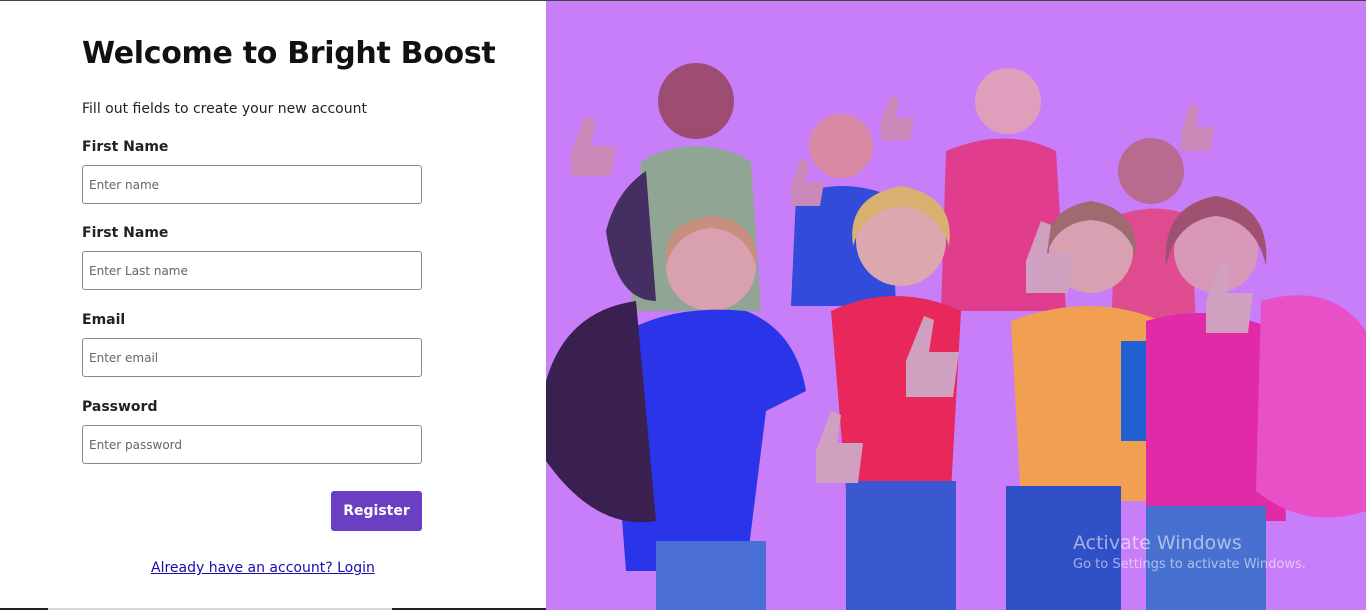 The image size is (1366, 610). What do you see at coordinates (252, 357) in the screenshot?
I see `email-input` at bounding box center [252, 357].